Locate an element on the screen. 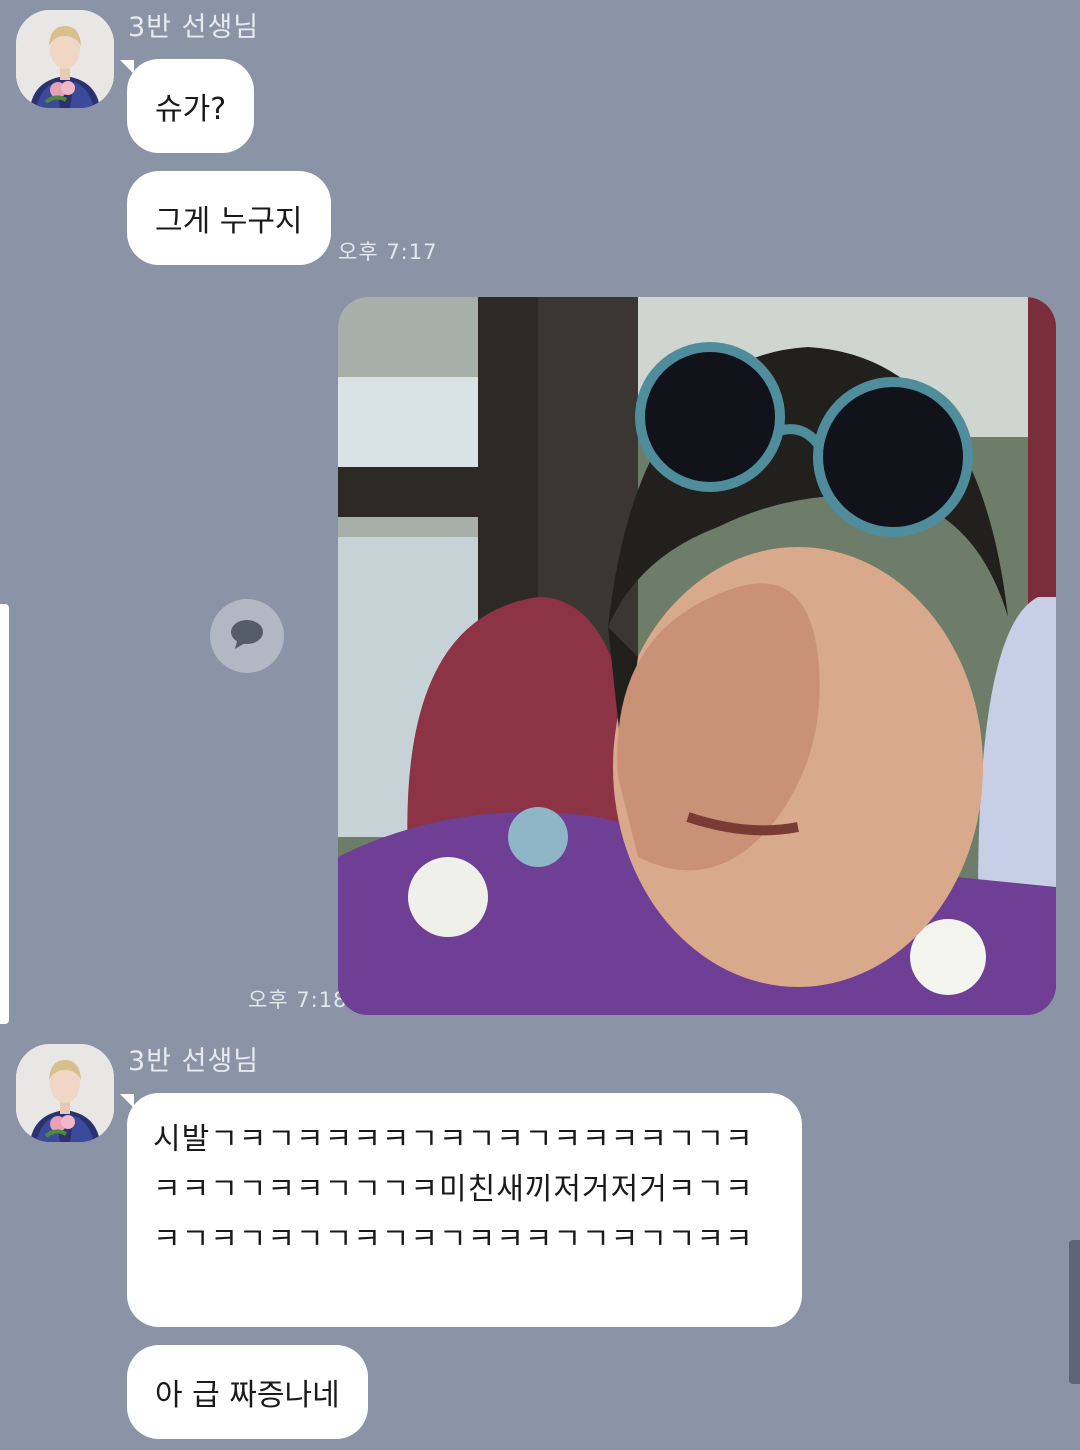 This screenshot has width=1080, height=1450. share-button is located at coordinates (247, 636).